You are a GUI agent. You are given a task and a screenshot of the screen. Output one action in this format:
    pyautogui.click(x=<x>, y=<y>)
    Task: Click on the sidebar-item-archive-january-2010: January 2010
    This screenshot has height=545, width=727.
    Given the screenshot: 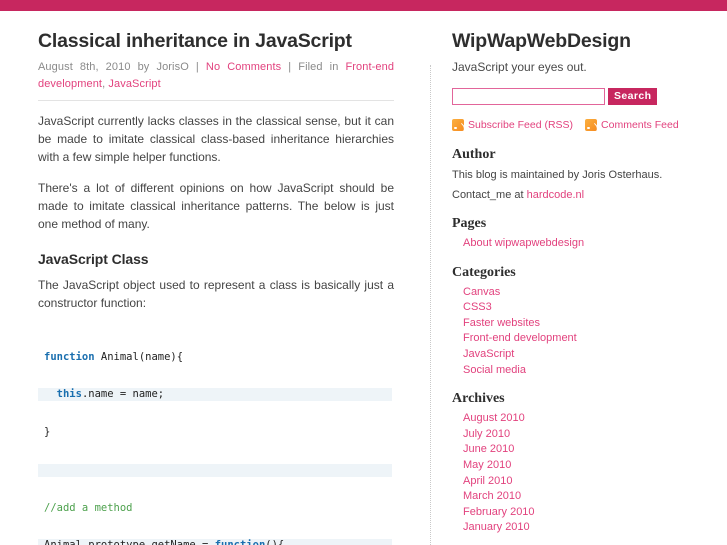 What is the action you would take?
    pyautogui.click(x=588, y=528)
    